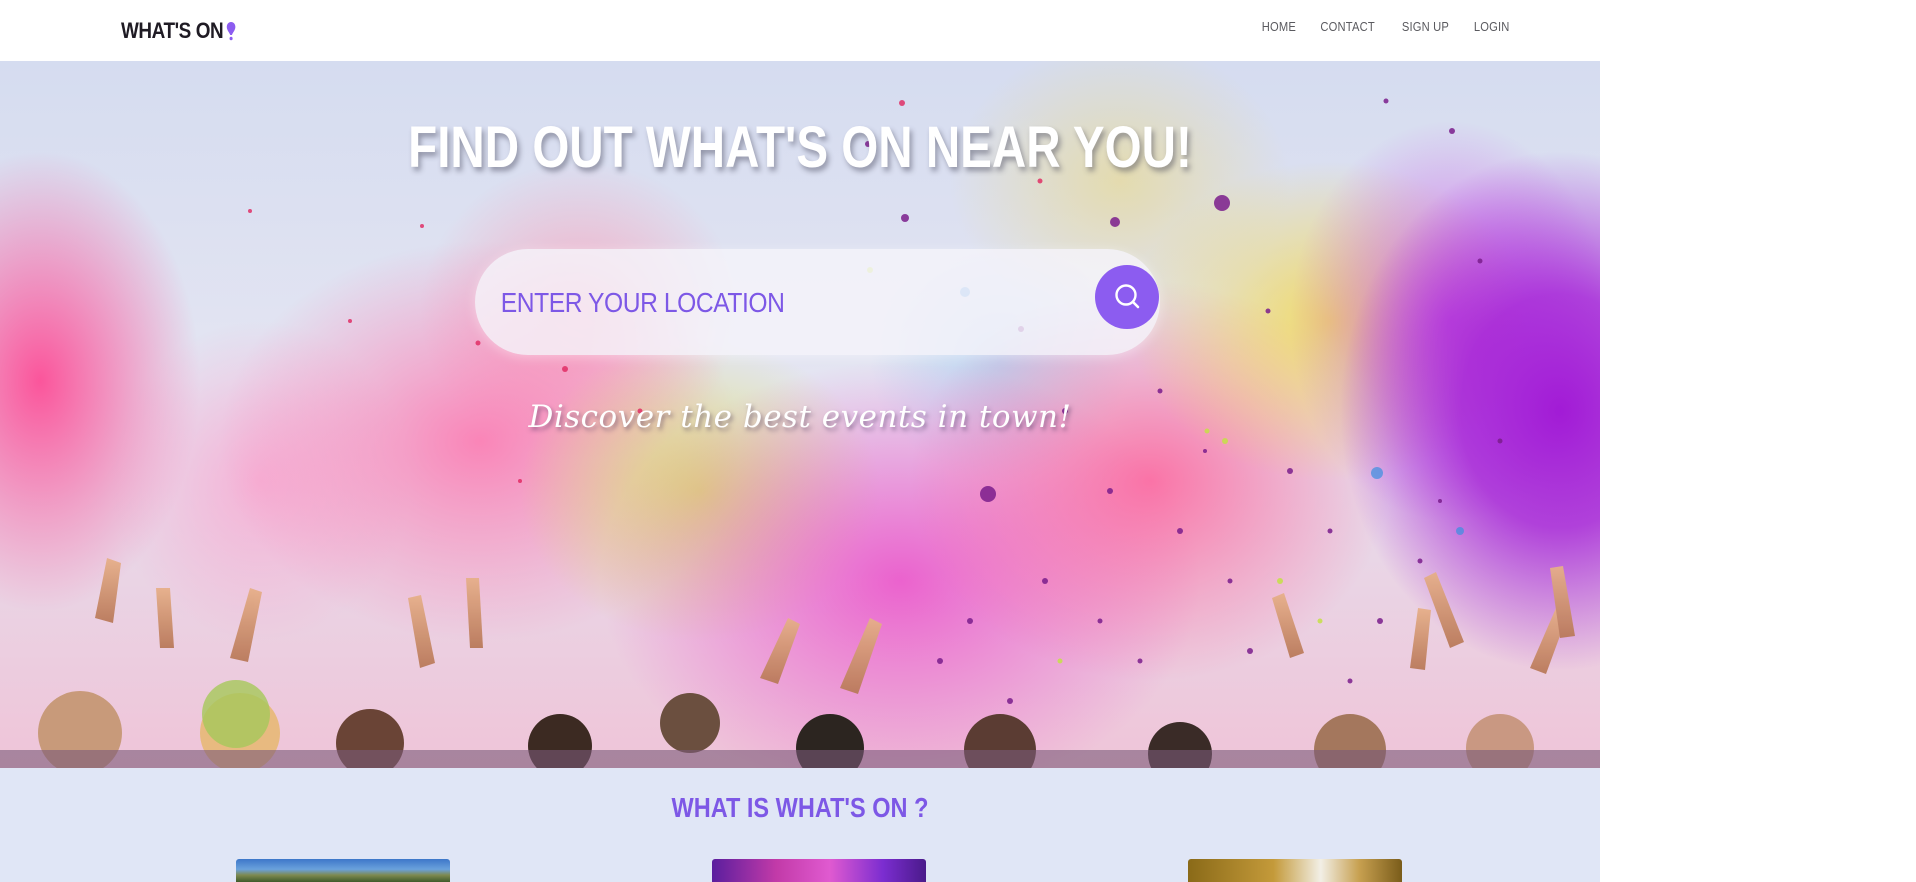 This screenshot has width=1916, height=882. What do you see at coordinates (800, 825) in the screenshot?
I see `about-section: WHAT IS WHAT'S ON ?` at bounding box center [800, 825].